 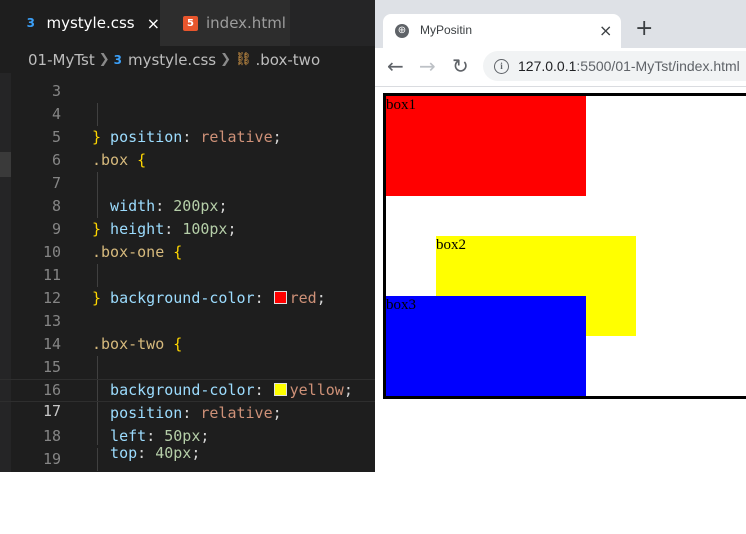 I want to click on code-line: 12, so click(x=187, y=285).